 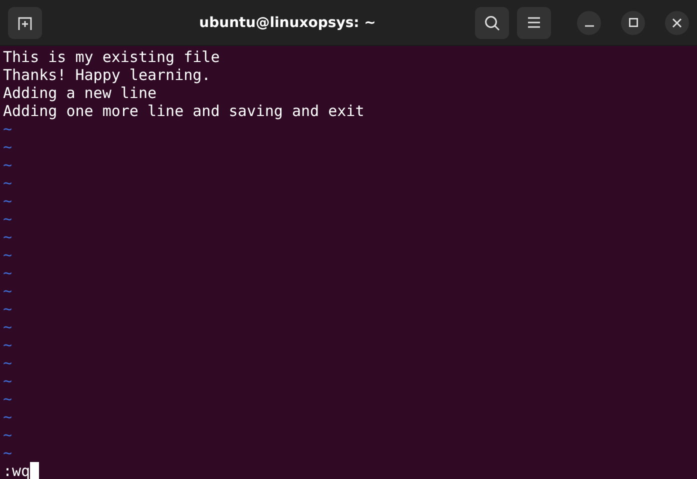 I want to click on search-button, so click(x=492, y=22).